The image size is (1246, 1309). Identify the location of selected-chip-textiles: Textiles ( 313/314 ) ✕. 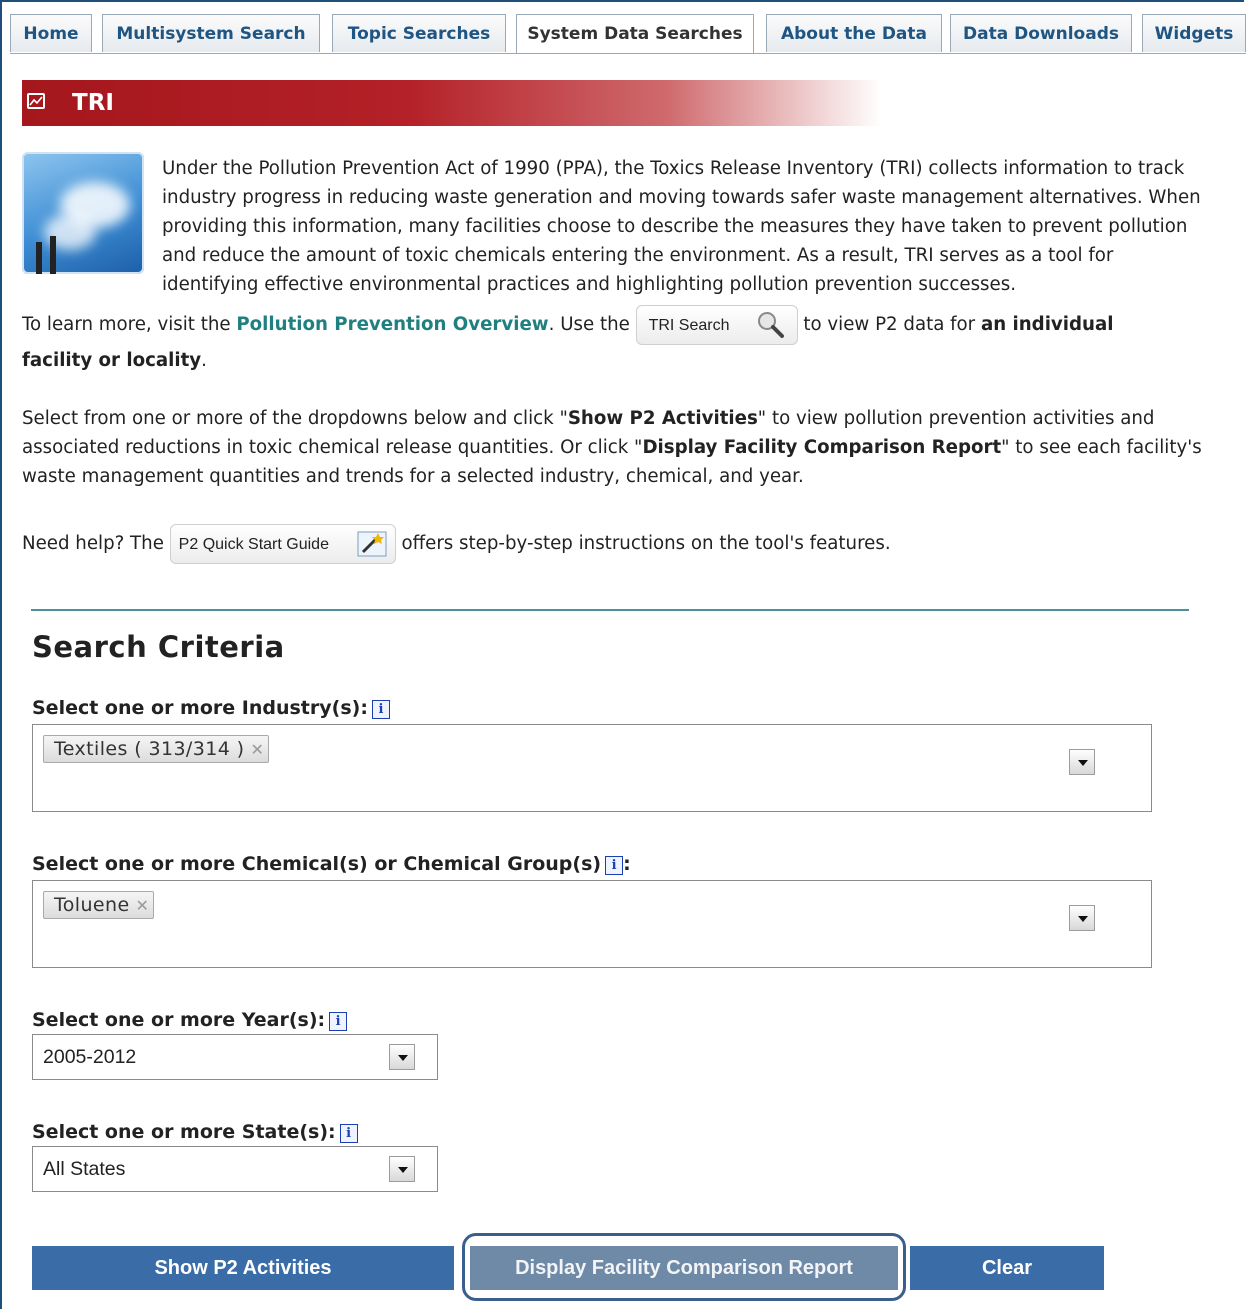
(156, 749).